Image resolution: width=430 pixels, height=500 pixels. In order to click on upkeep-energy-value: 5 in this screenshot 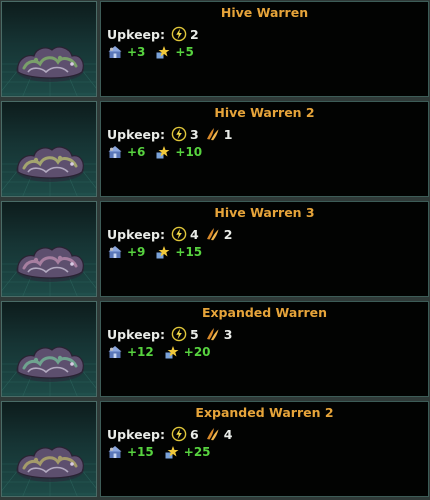, I will do `click(194, 334)`.